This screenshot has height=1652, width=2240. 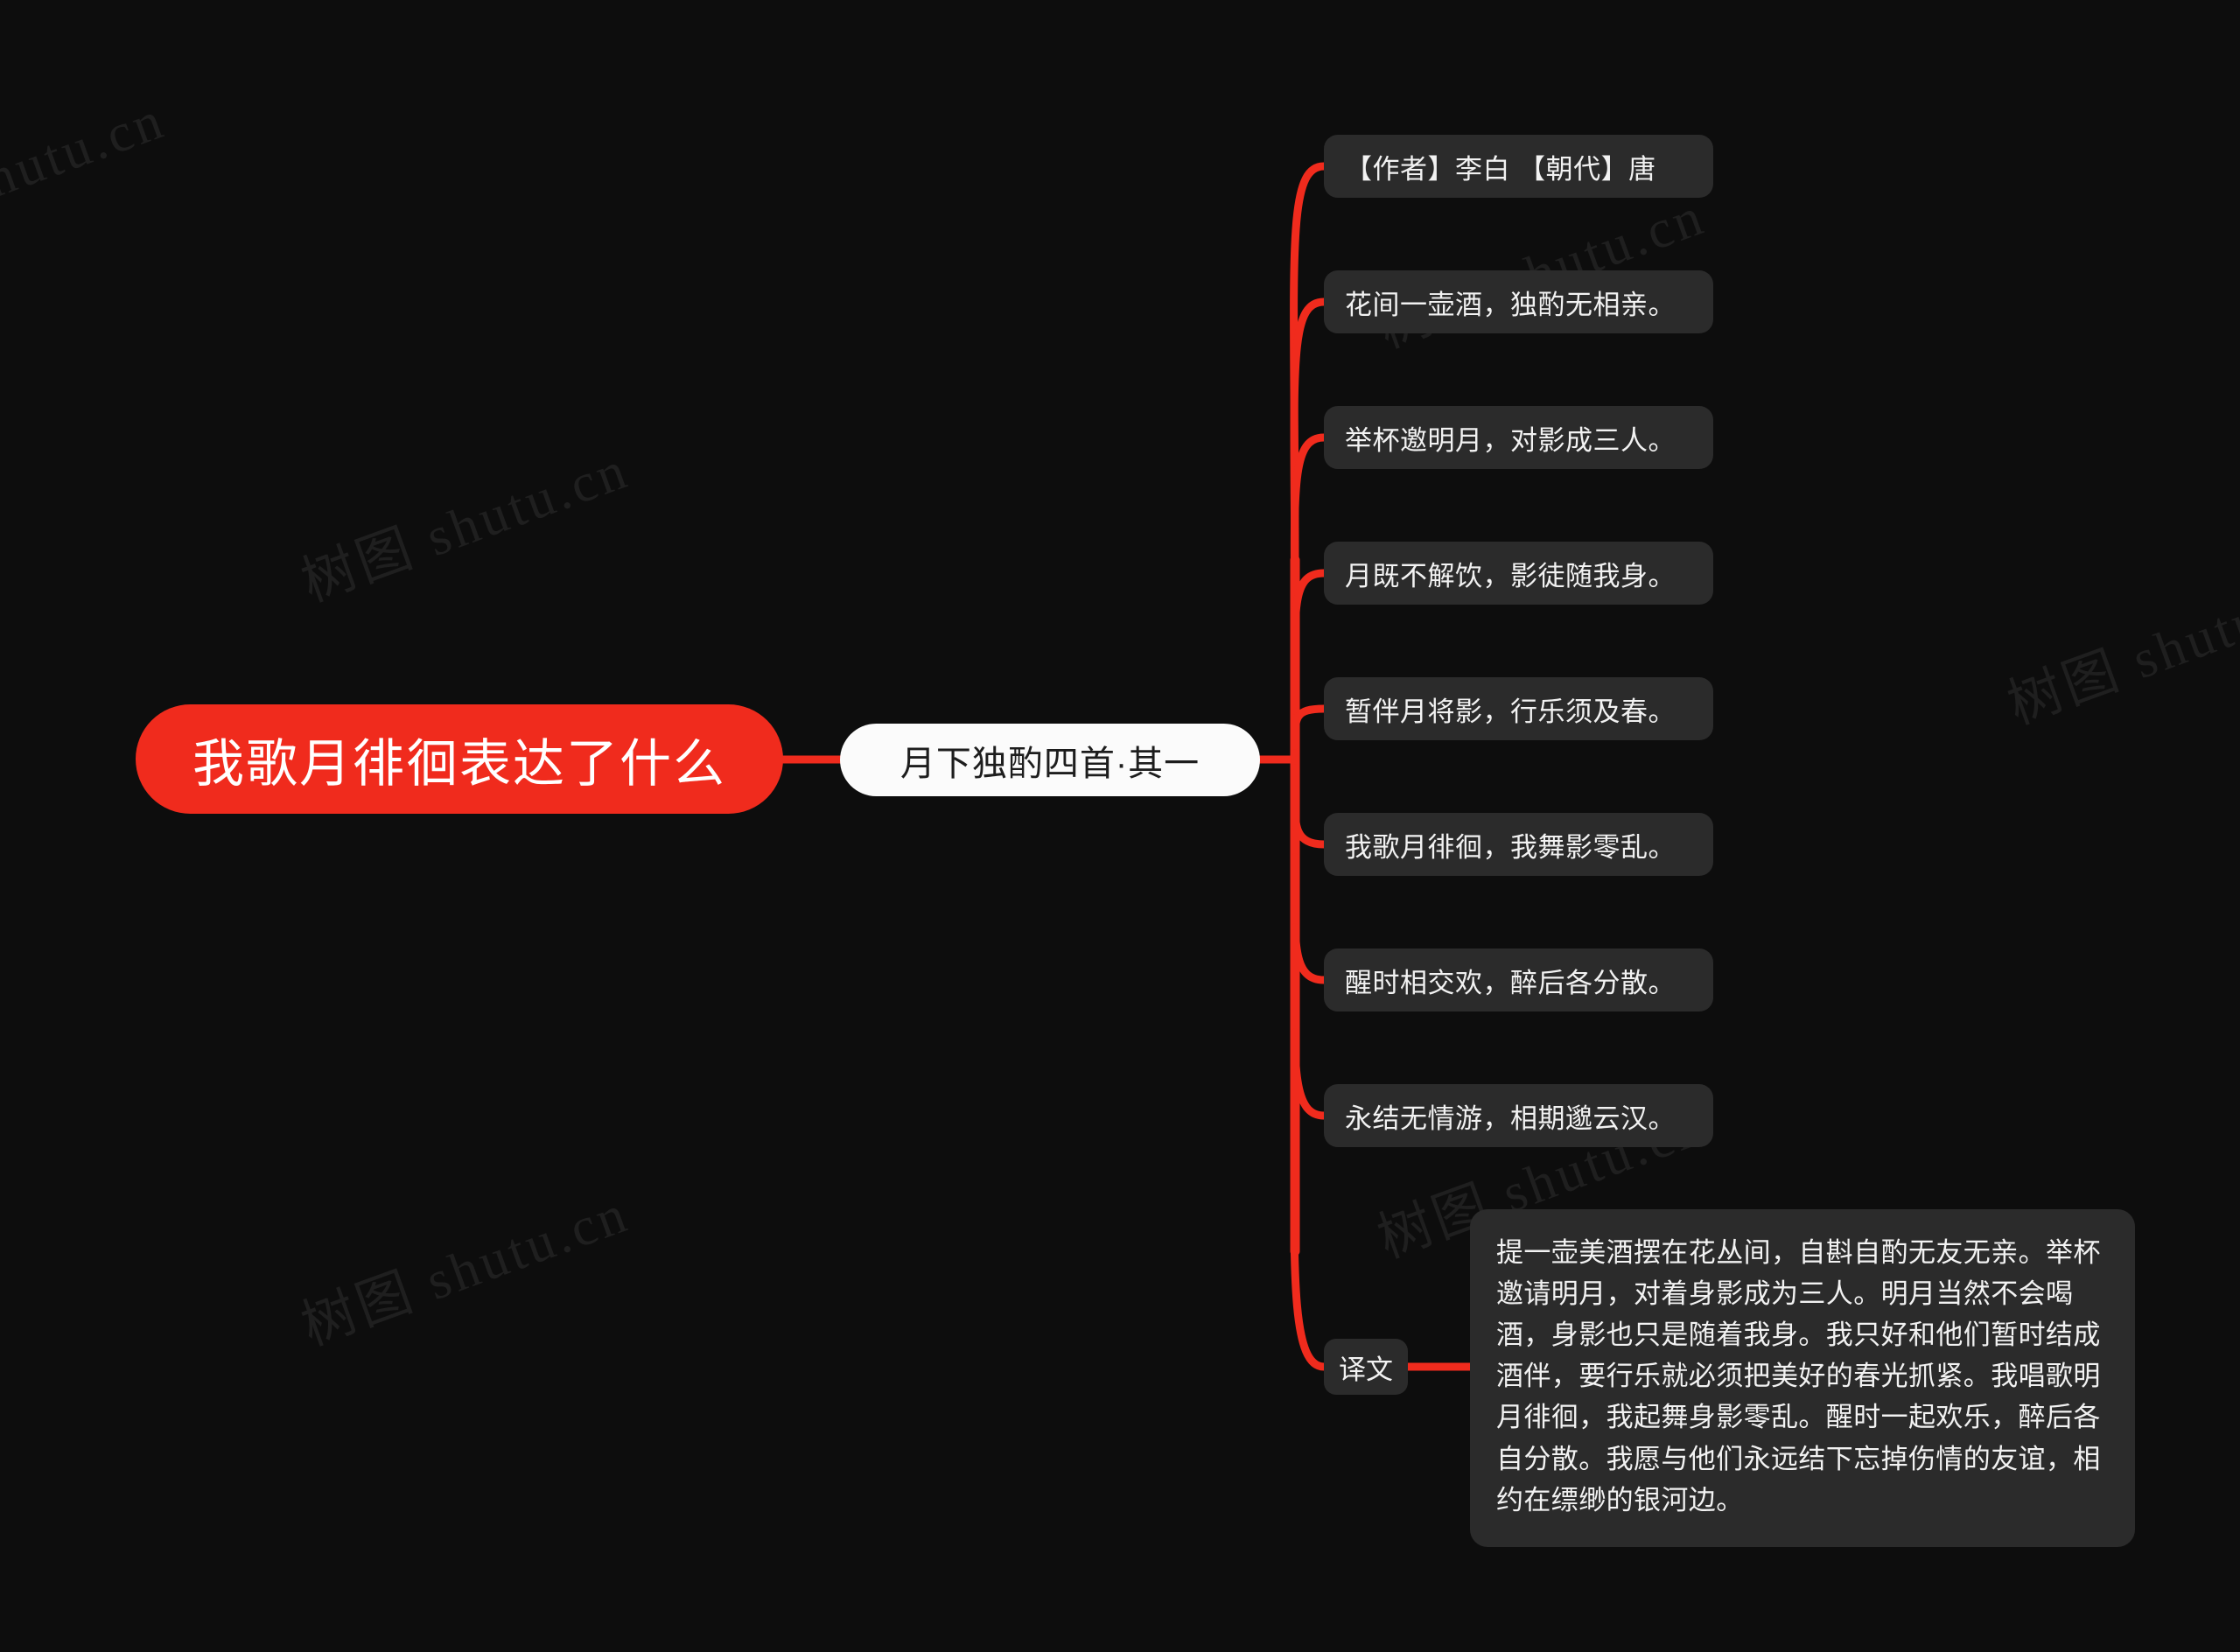 I want to click on leaf-node-label: 醒时相交欢，醉后各分散。, so click(x=1510, y=982).